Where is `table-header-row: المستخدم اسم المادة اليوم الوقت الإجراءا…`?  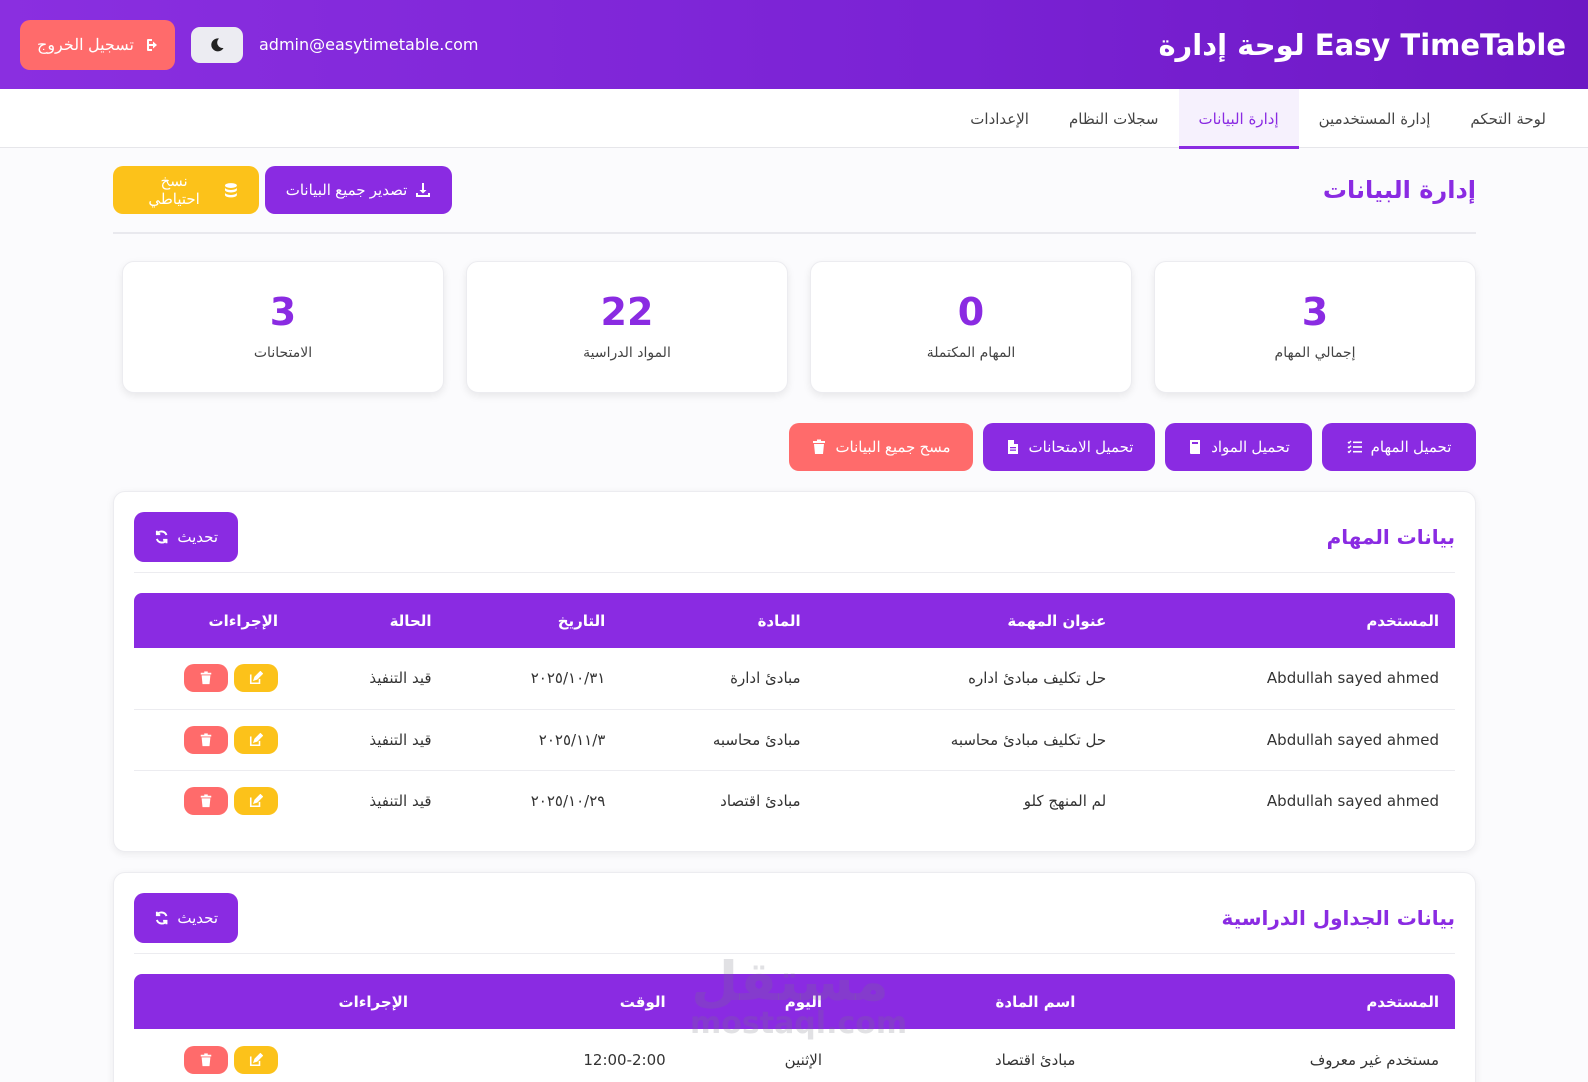
table-header-row: المستخدم اسم المادة اليوم الوقت الإجراءا… is located at coordinates (794, 1001).